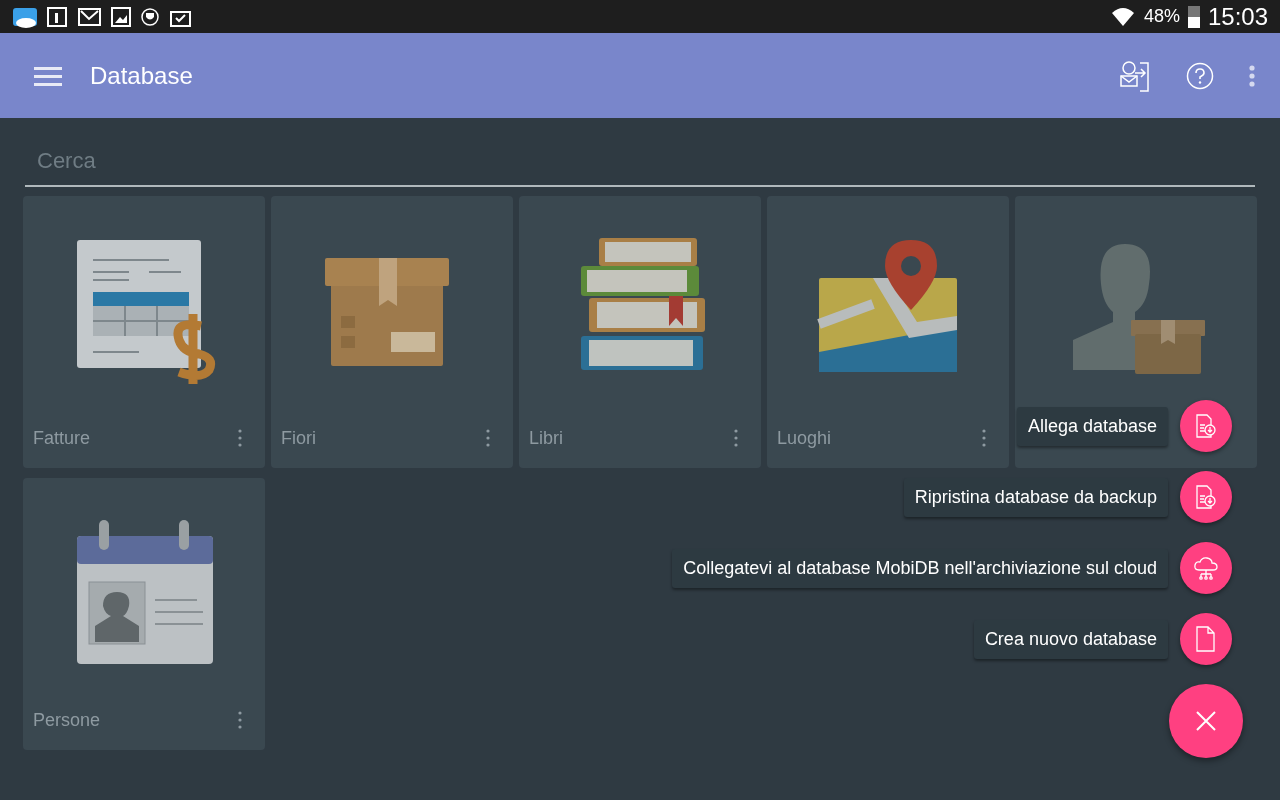 This screenshot has width=1280, height=800. What do you see at coordinates (546, 438) in the screenshot?
I see `database-name: Libri` at bounding box center [546, 438].